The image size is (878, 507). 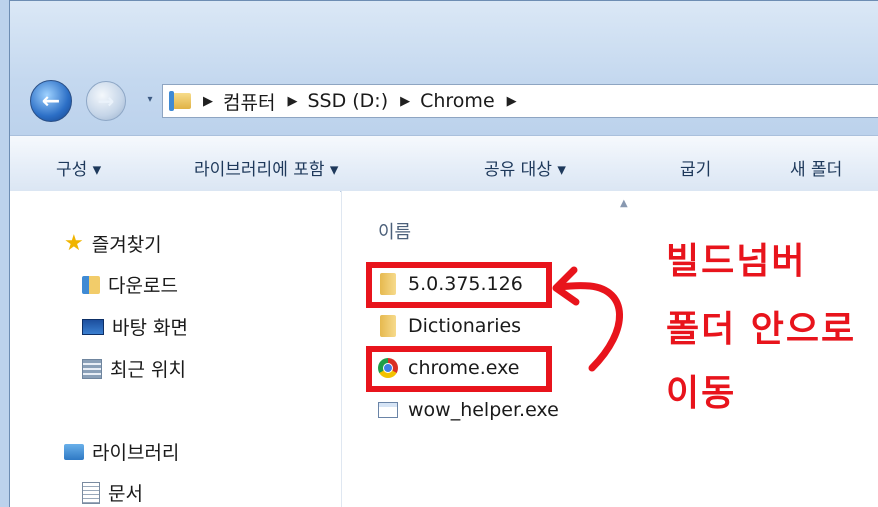 I want to click on include-in-library-button: 라이브러리에 포함 ▾, so click(x=266, y=167).